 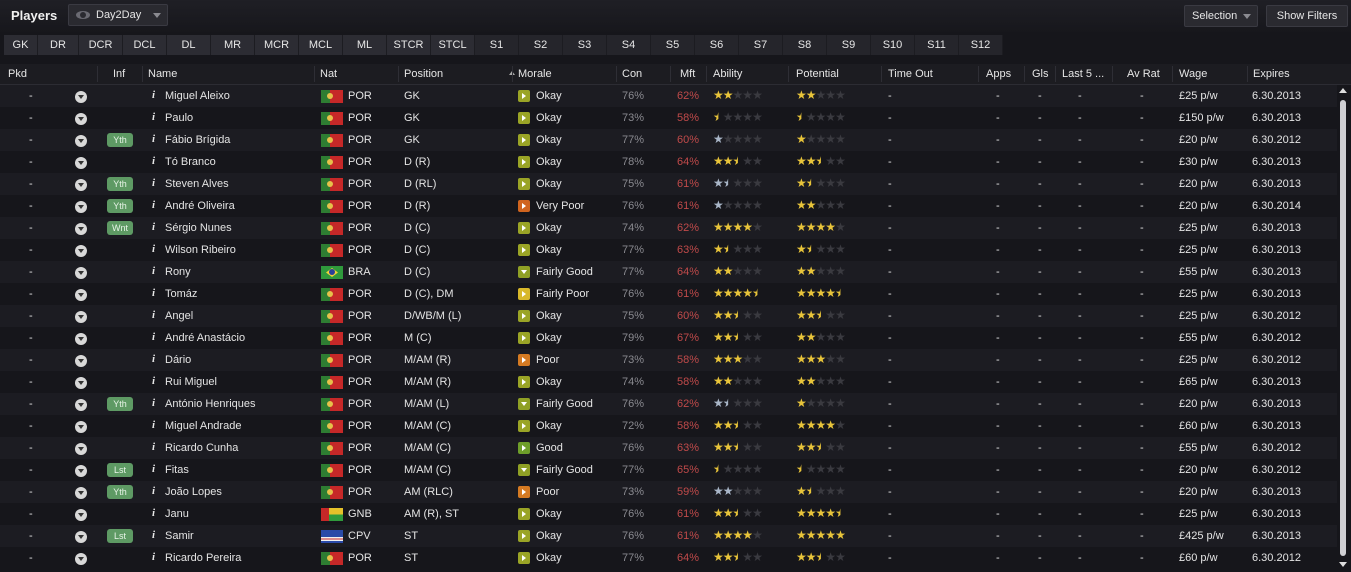 I want to click on player-name: António Henriques, so click(x=210, y=404).